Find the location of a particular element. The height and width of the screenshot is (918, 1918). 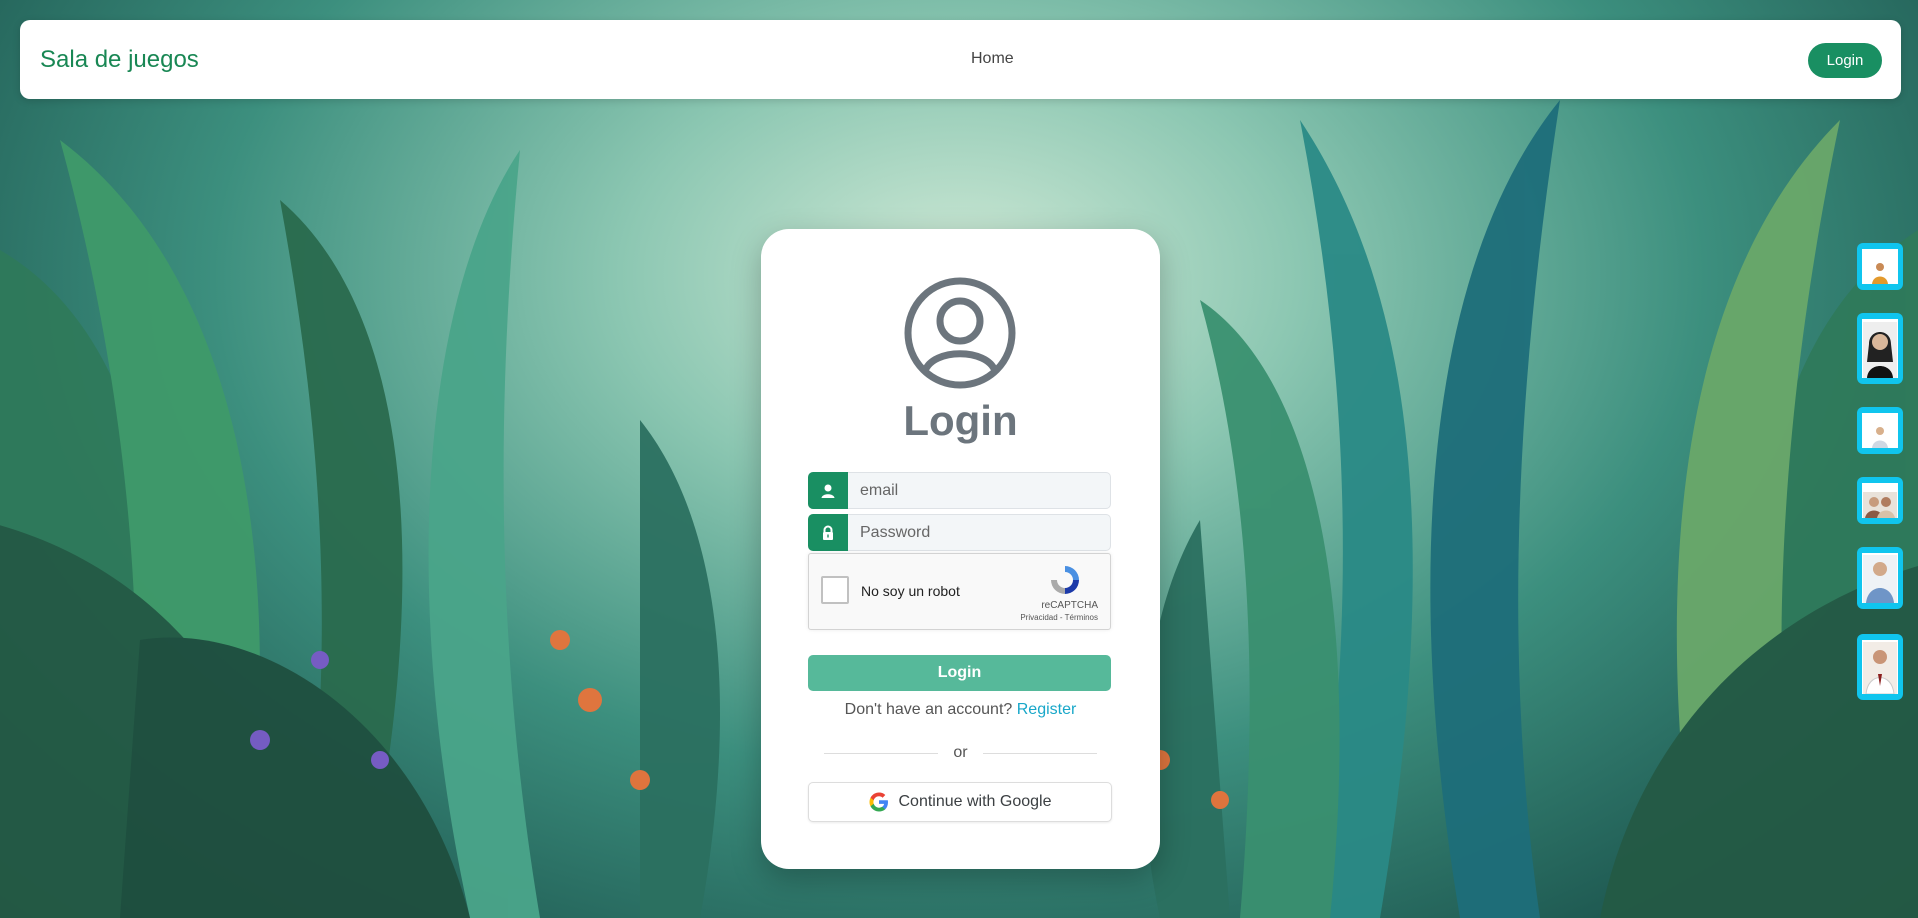

recaptcha-label: No soy un robot is located at coordinates (910, 591).